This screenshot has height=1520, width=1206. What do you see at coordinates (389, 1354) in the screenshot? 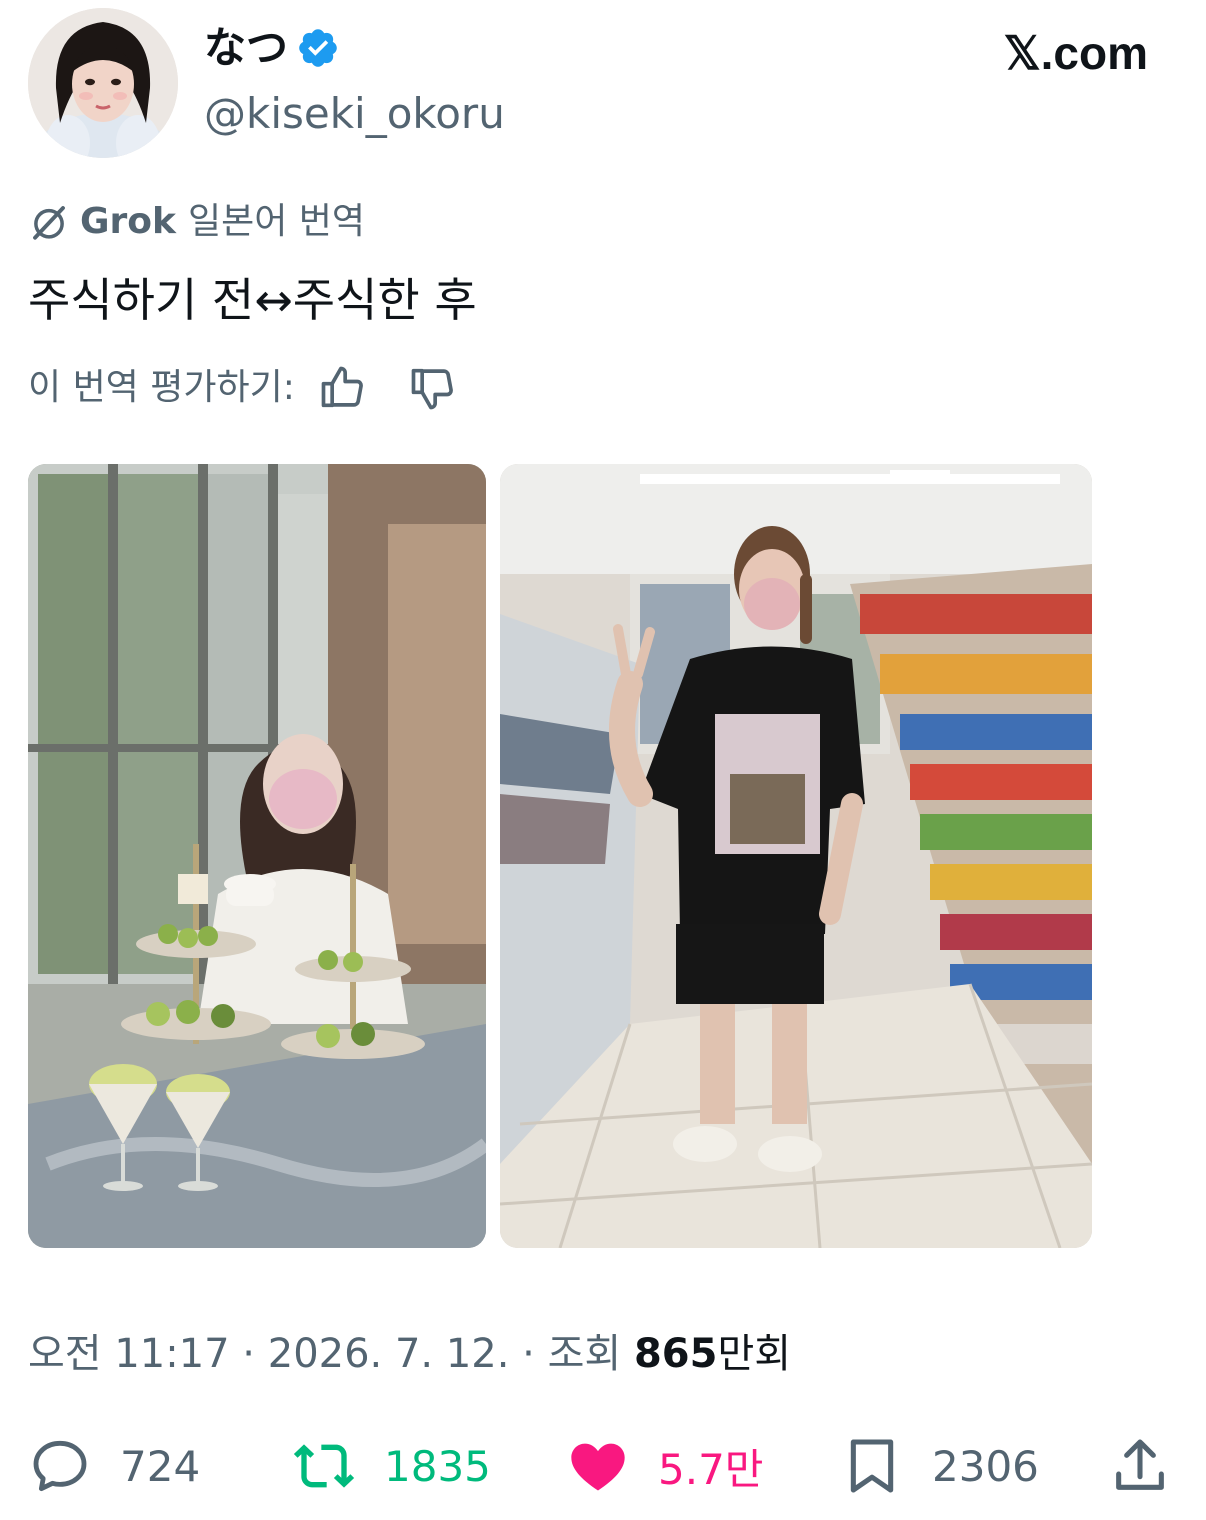
I see `tweet-date: 2026. 7. 12.` at bounding box center [389, 1354].